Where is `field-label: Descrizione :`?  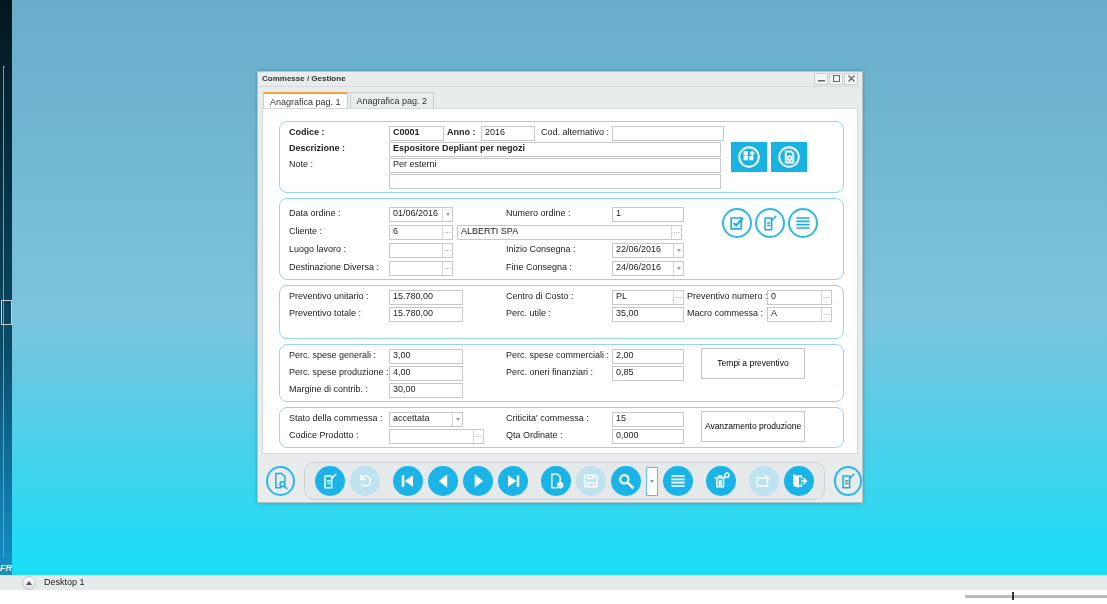 field-label: Descrizione : is located at coordinates (318, 149).